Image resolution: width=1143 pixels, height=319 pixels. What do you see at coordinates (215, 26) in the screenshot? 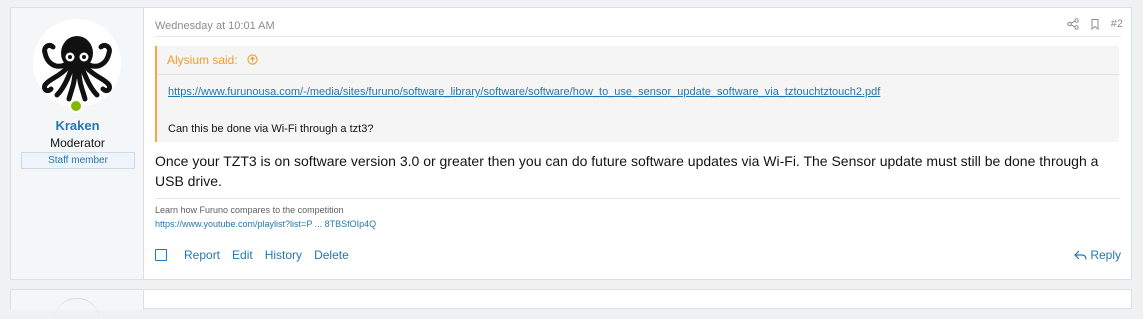
I see `post-date: Wednesday at 10:01 AM` at bounding box center [215, 26].